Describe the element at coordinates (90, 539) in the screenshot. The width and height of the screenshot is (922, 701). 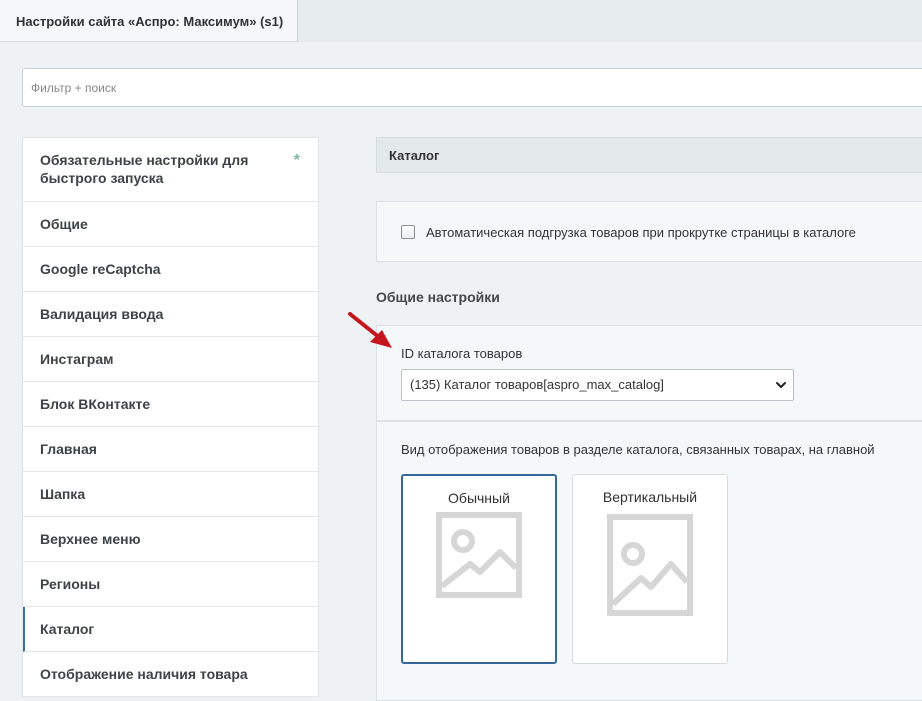
I see `sidebar-item-label: Верхнее меню` at that location.